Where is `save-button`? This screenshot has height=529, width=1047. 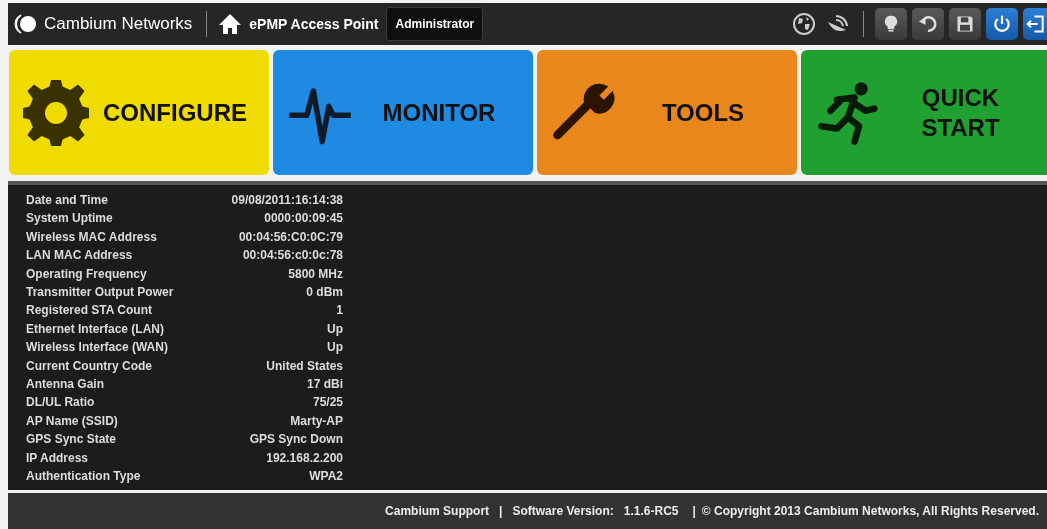
save-button is located at coordinates (965, 24).